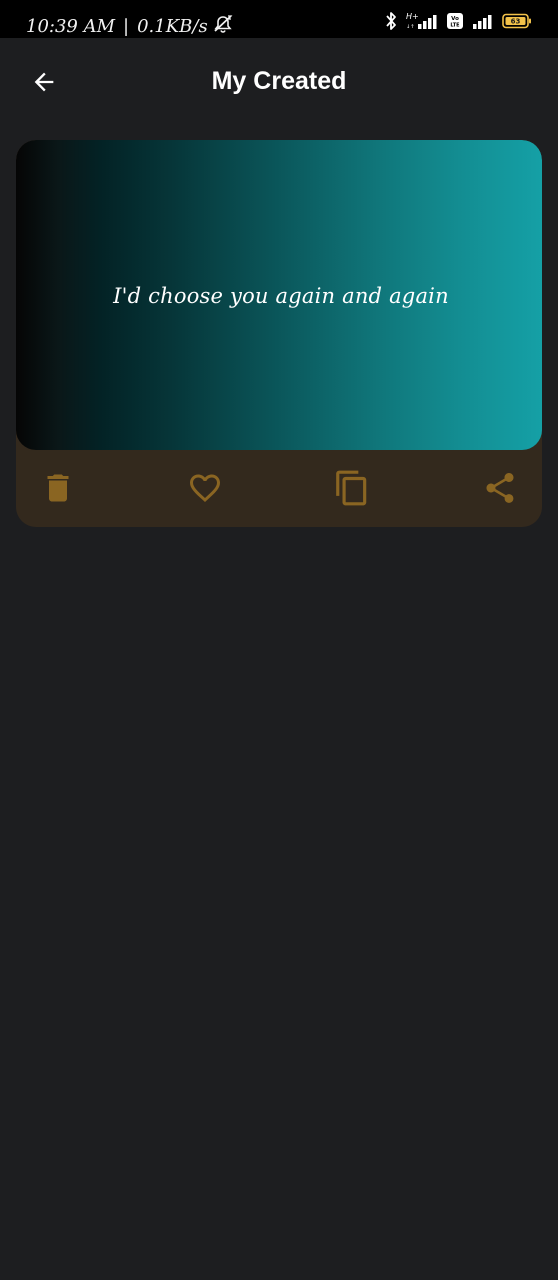 The width and height of the screenshot is (558, 1280). I want to click on card-action-bar, so click(279, 488).